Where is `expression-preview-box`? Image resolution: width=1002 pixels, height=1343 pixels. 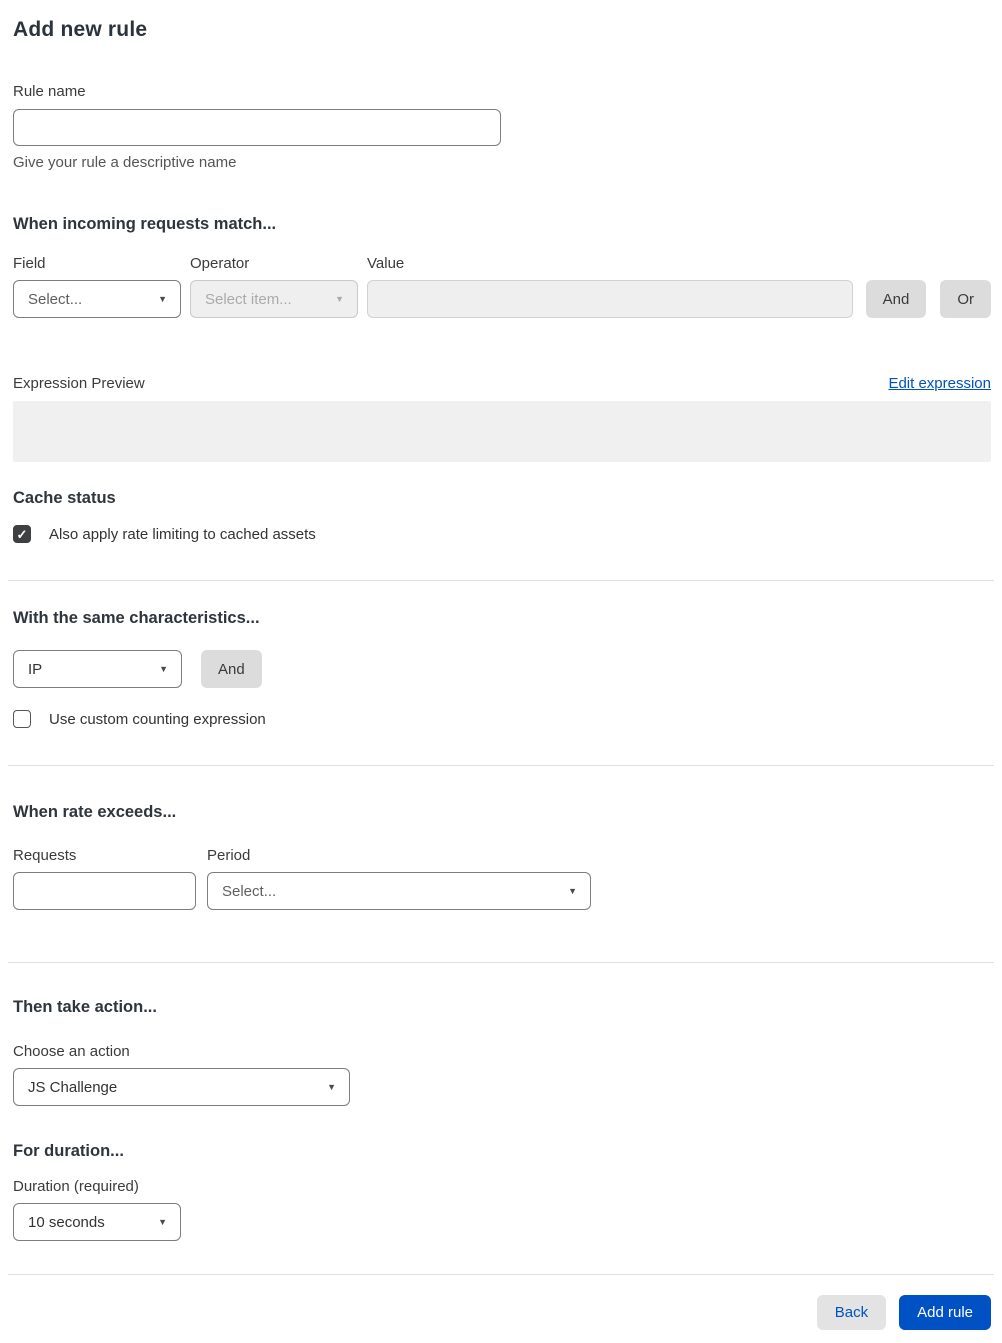 expression-preview-box is located at coordinates (502, 431).